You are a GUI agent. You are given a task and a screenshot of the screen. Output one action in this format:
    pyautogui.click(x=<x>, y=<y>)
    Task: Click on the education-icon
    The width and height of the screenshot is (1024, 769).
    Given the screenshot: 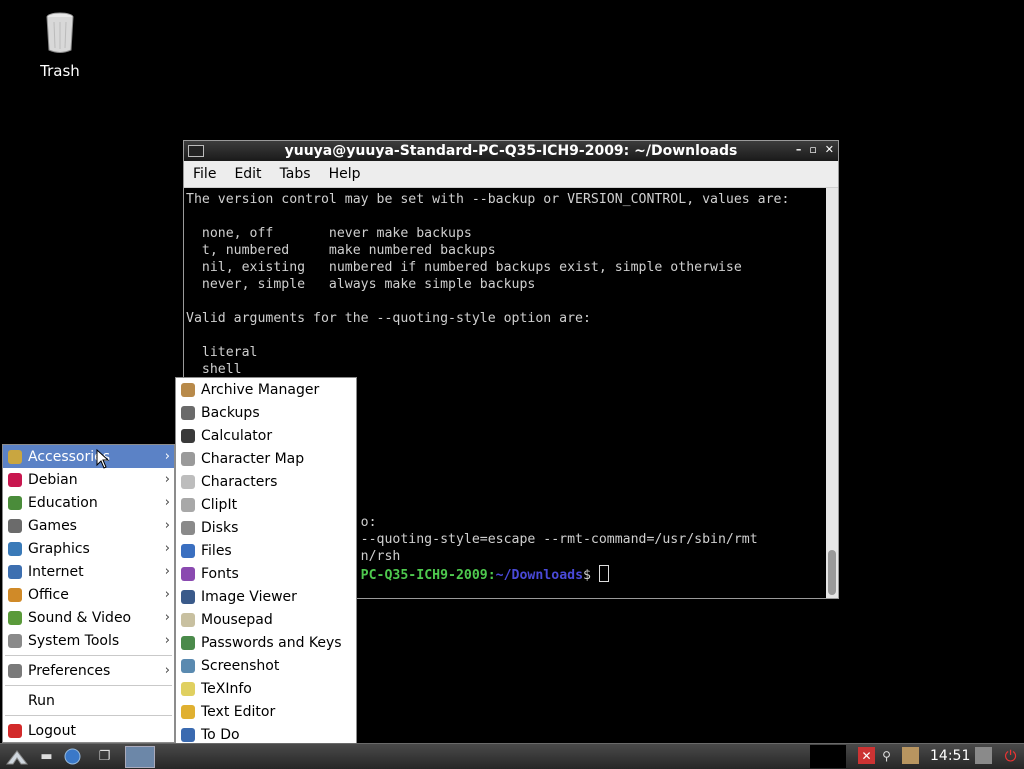 What is the action you would take?
    pyautogui.click(x=15, y=502)
    